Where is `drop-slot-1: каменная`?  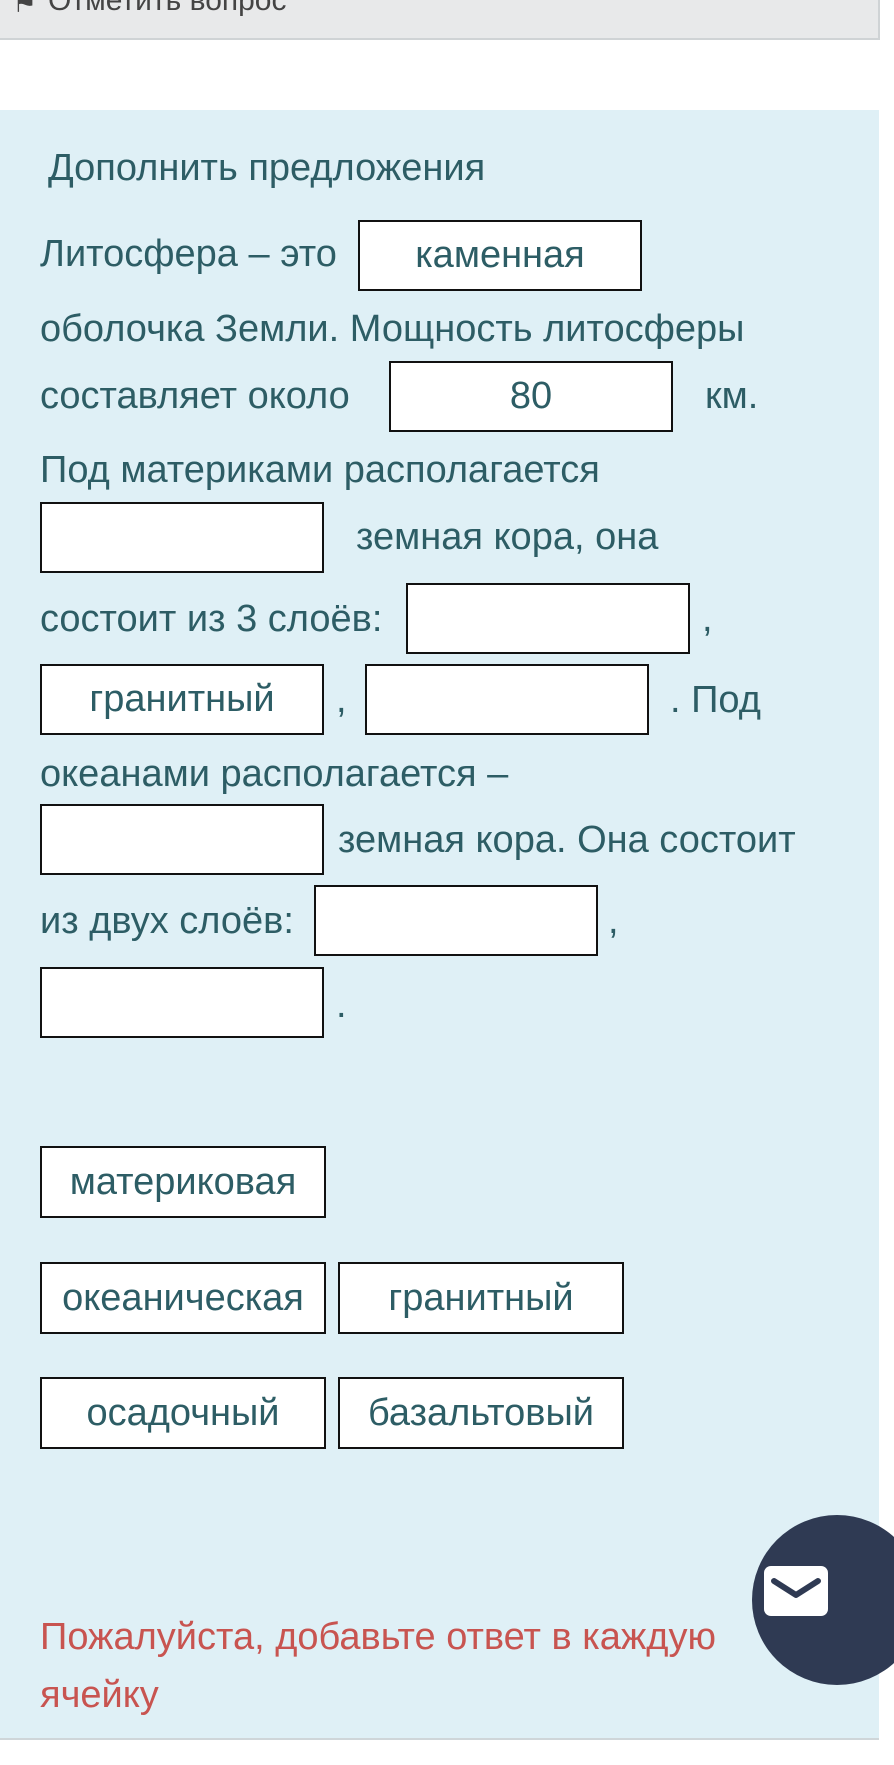
drop-slot-1: каменная is located at coordinates (500, 255).